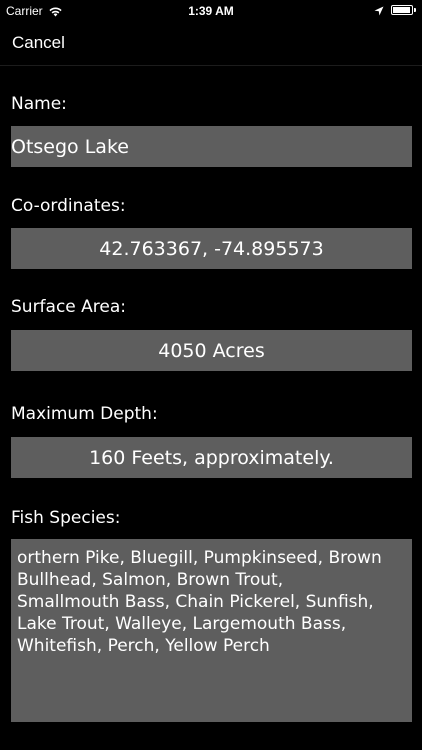  I want to click on surface-area-value: 4050 Acres, so click(211, 350).